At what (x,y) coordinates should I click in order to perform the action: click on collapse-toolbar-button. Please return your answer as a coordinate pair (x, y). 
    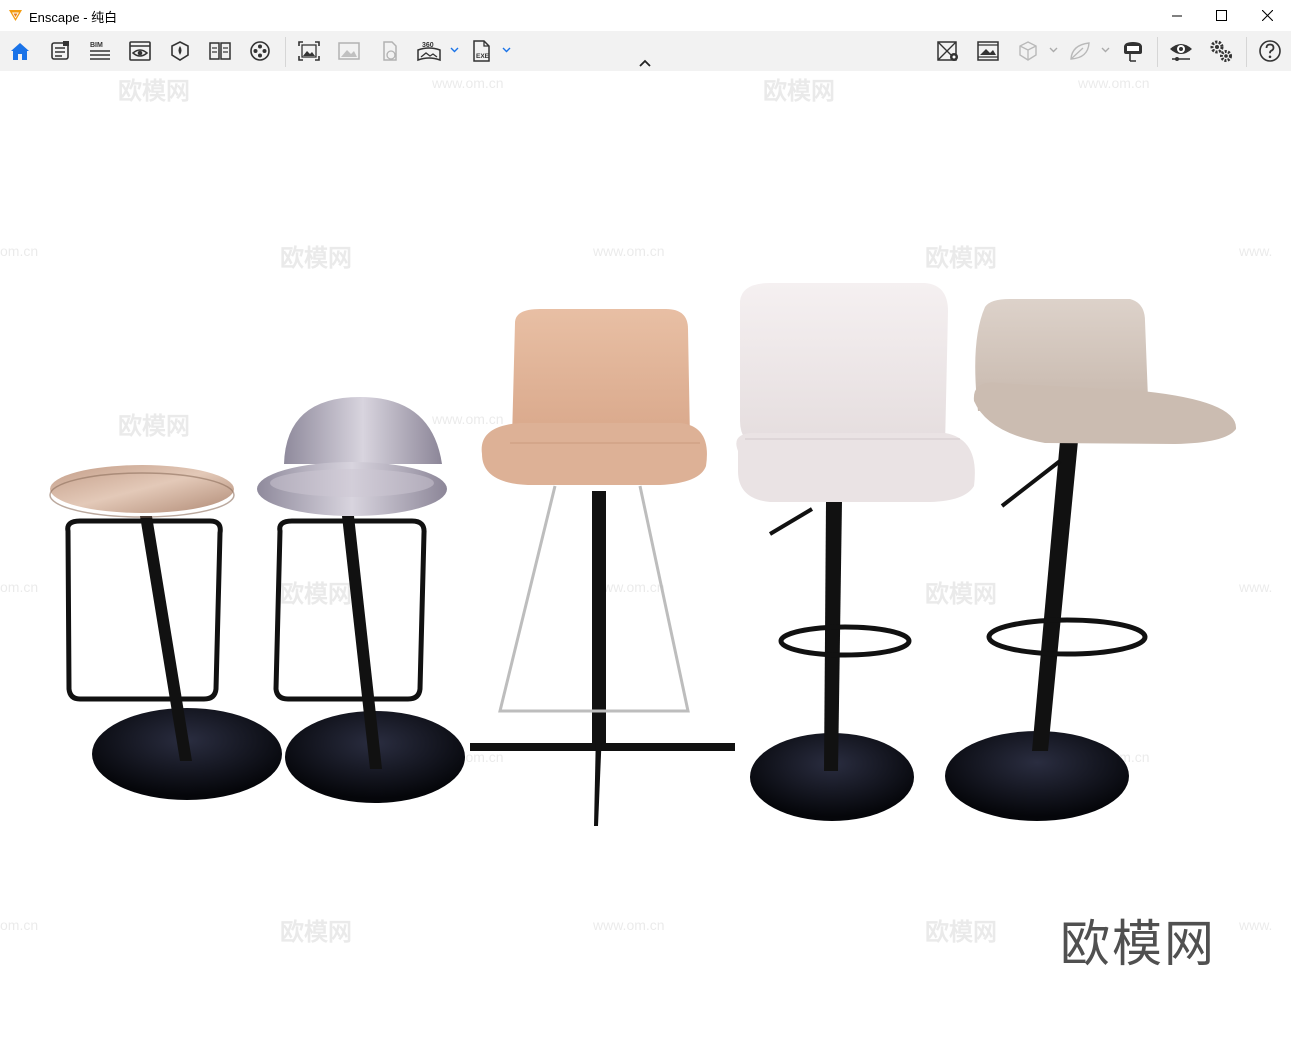
    Looking at the image, I should click on (645, 63).